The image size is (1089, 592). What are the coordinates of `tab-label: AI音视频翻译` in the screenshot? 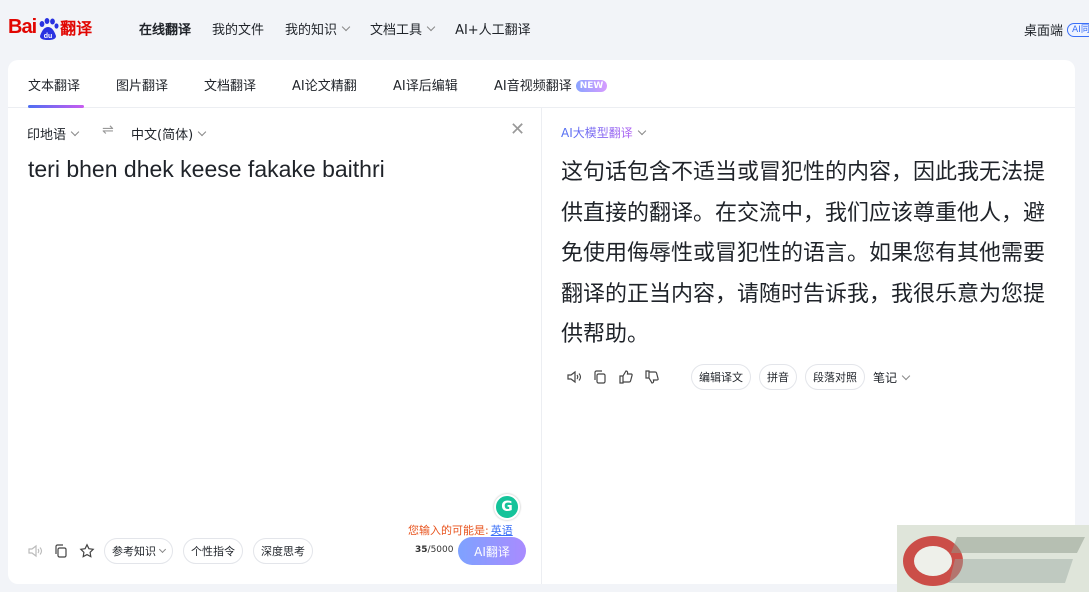 It's located at (533, 86).